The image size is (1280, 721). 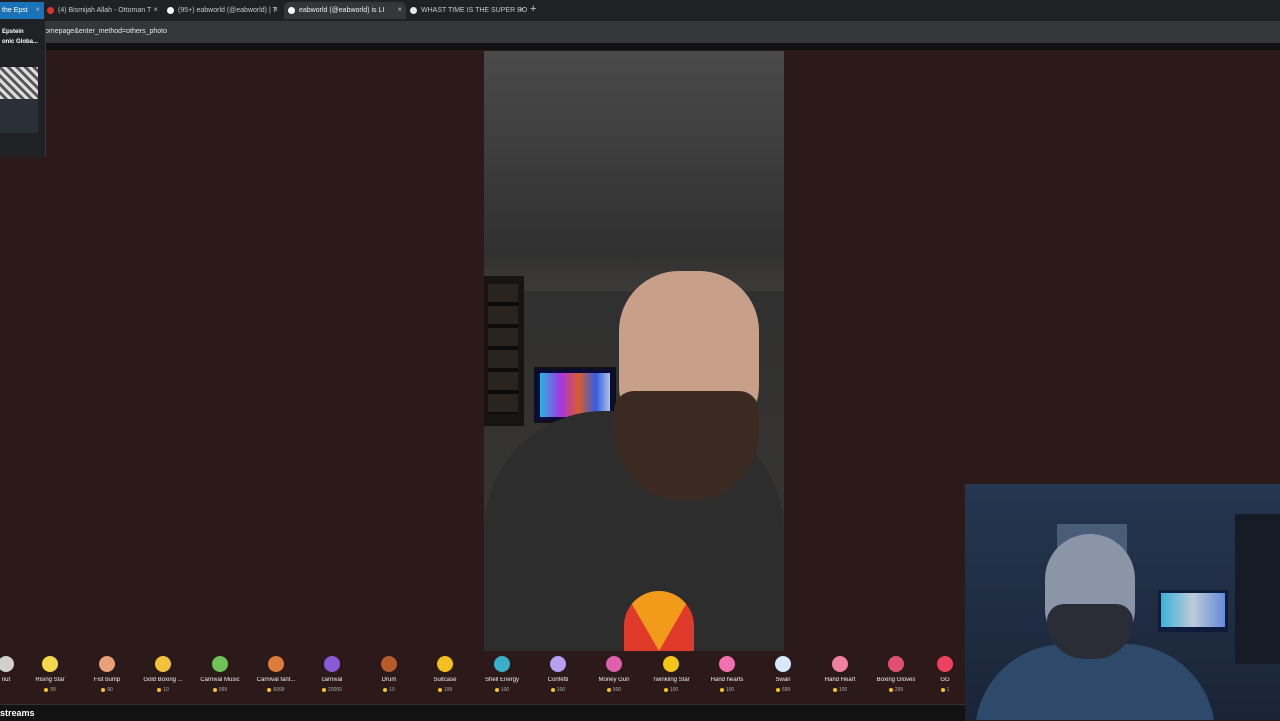 I want to click on gift-price: 90, so click(x=107, y=690).